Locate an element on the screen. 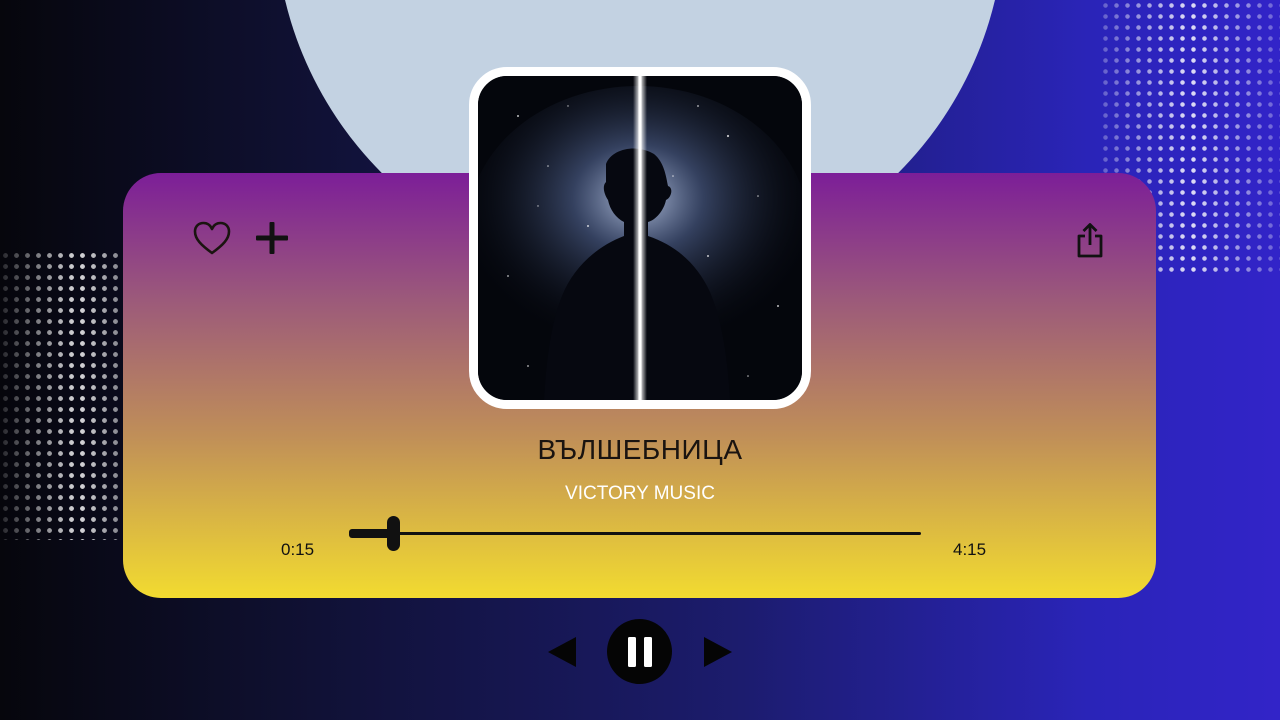 This screenshot has height=720, width=1280. plus-icon is located at coordinates (272, 238).